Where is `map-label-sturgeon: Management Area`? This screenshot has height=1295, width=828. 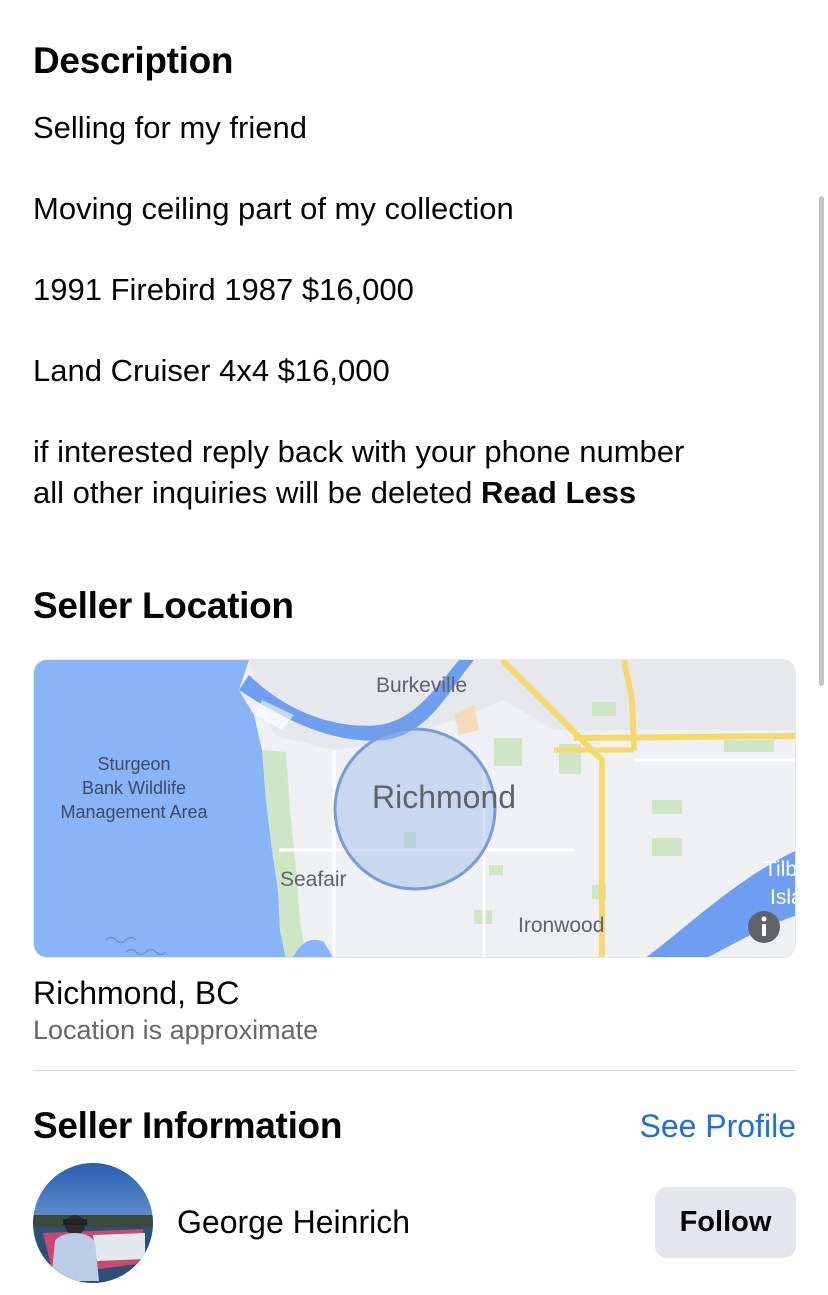
map-label-sturgeon: Management Area is located at coordinates (134, 812).